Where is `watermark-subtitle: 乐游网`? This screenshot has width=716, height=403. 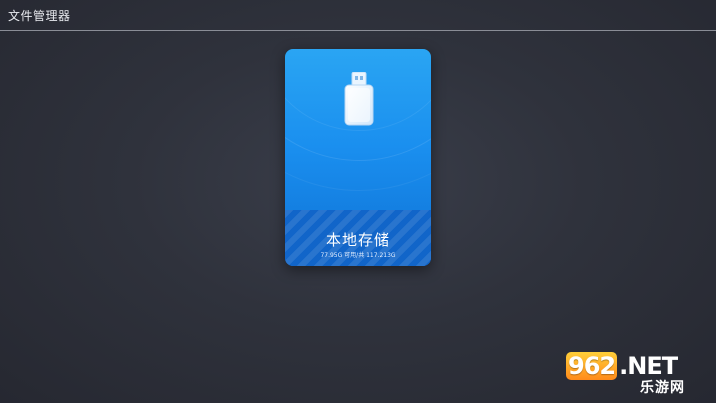
watermark-subtitle: 乐游网 is located at coordinates (662, 388).